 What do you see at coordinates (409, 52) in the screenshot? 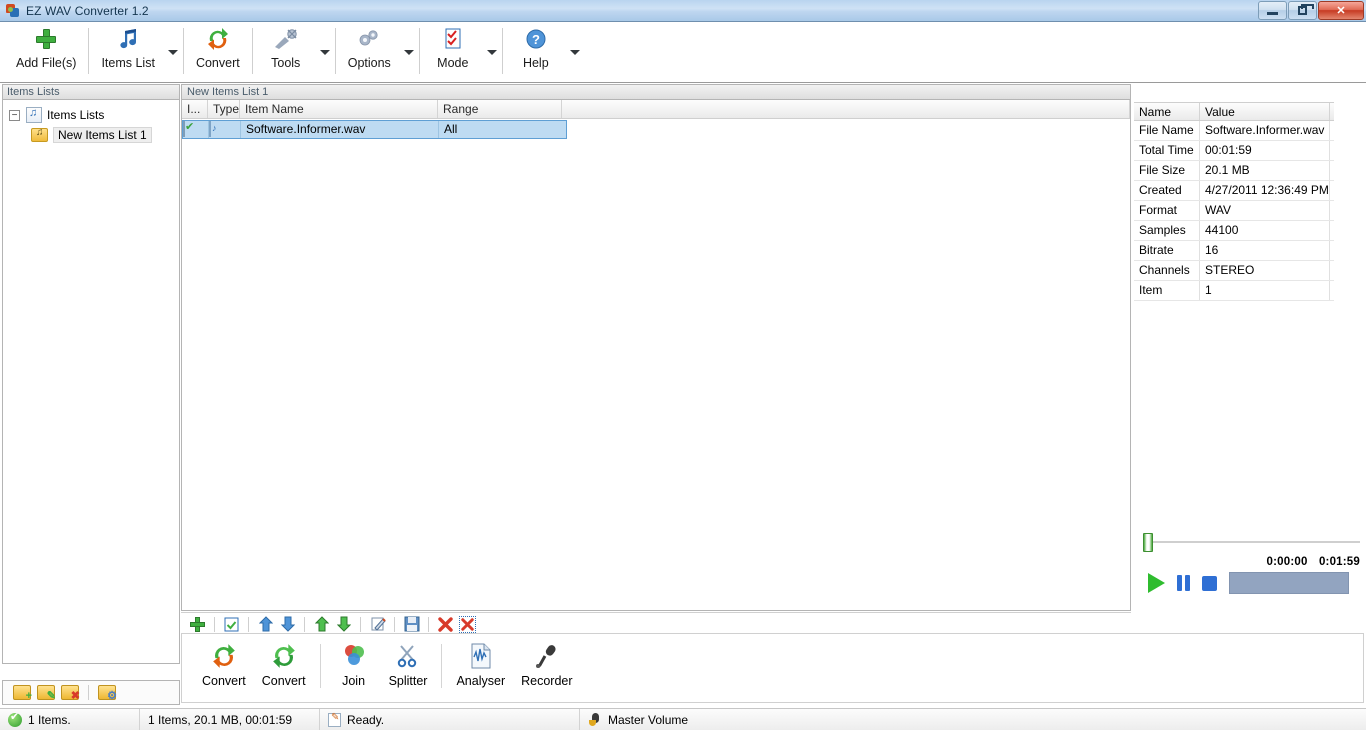
I see `options-dropdown` at bounding box center [409, 52].